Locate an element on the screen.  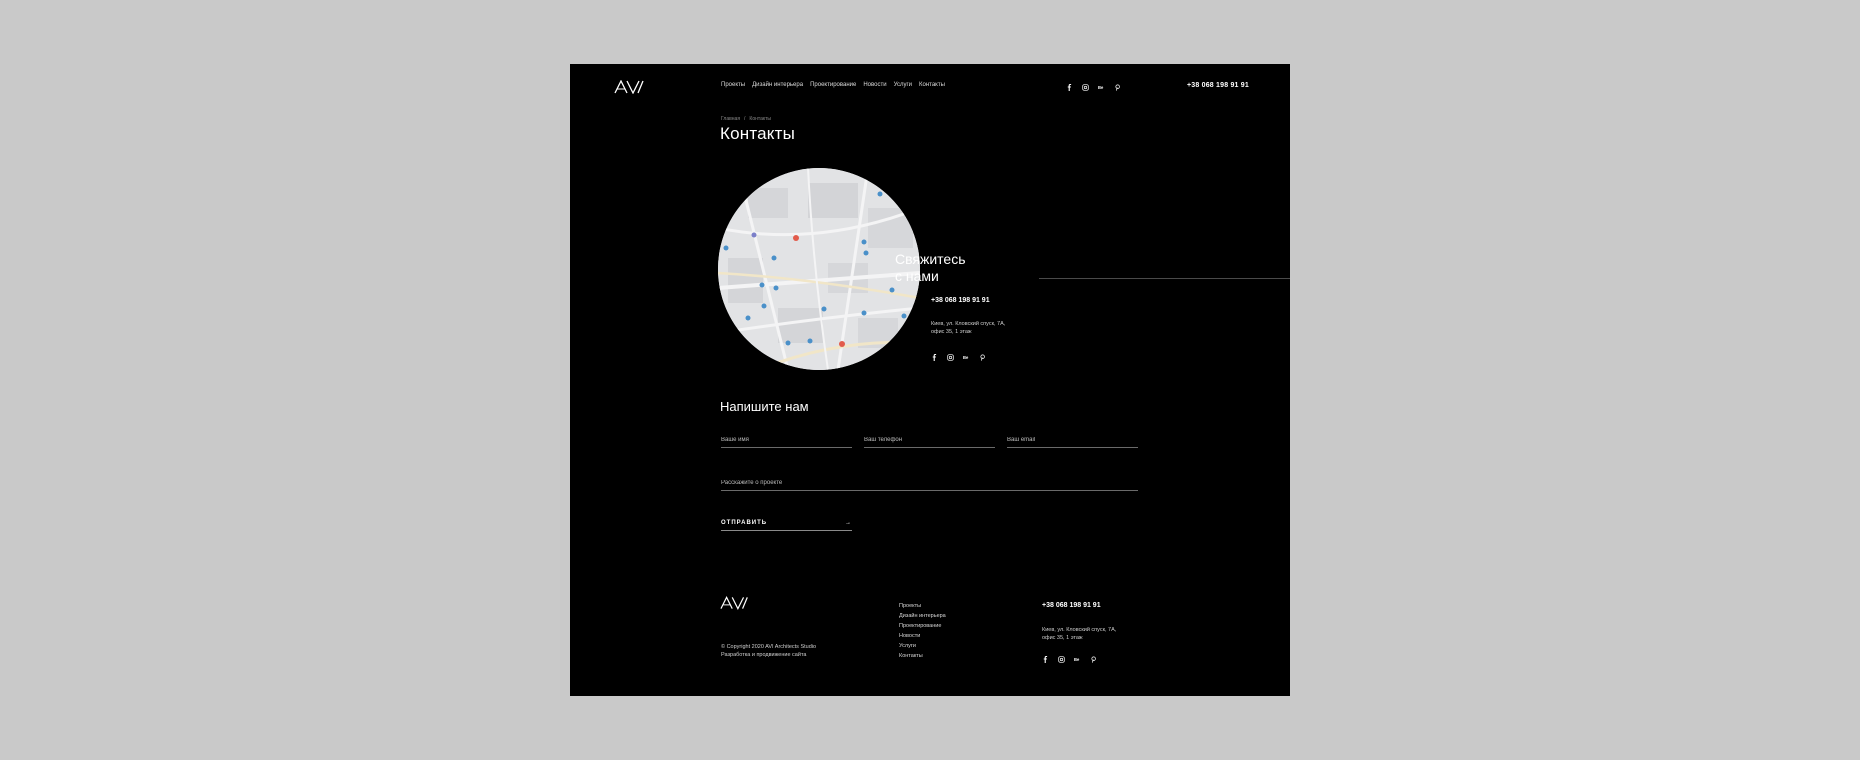
contact-address-line2: офис 35, 1 этаж is located at coordinates (951, 332).